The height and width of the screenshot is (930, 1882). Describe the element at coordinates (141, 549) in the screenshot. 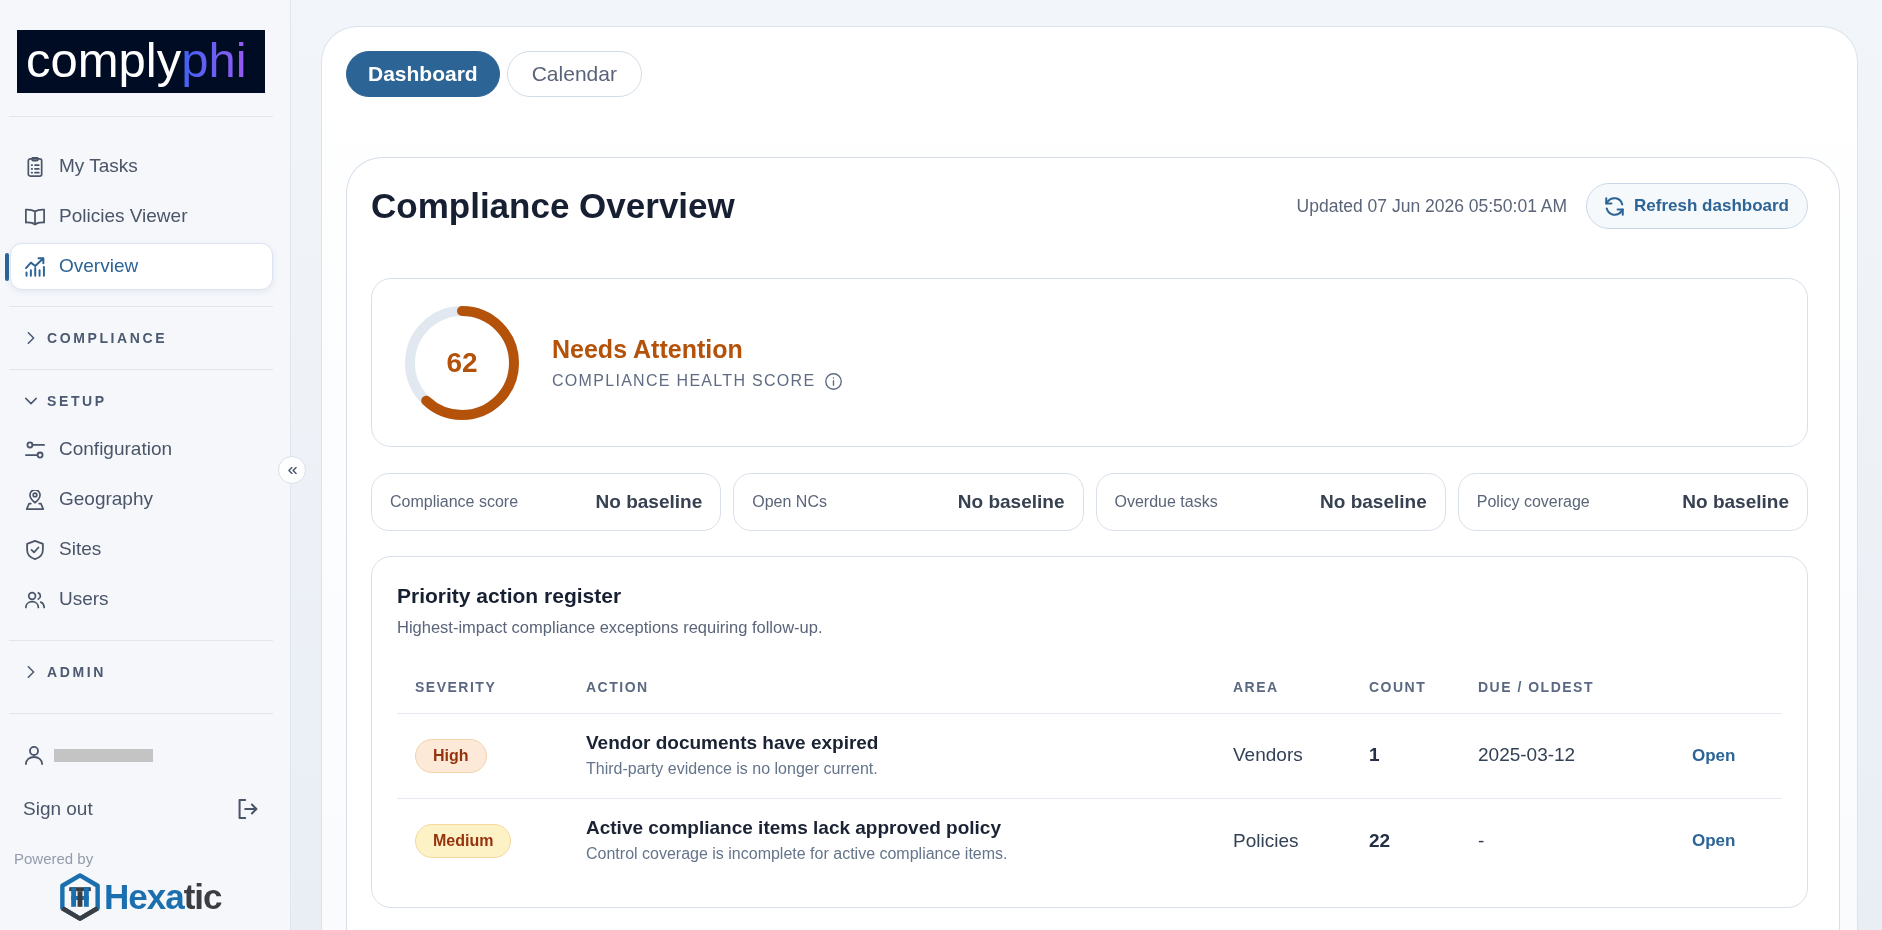

I see `nav-item: Sites` at that location.